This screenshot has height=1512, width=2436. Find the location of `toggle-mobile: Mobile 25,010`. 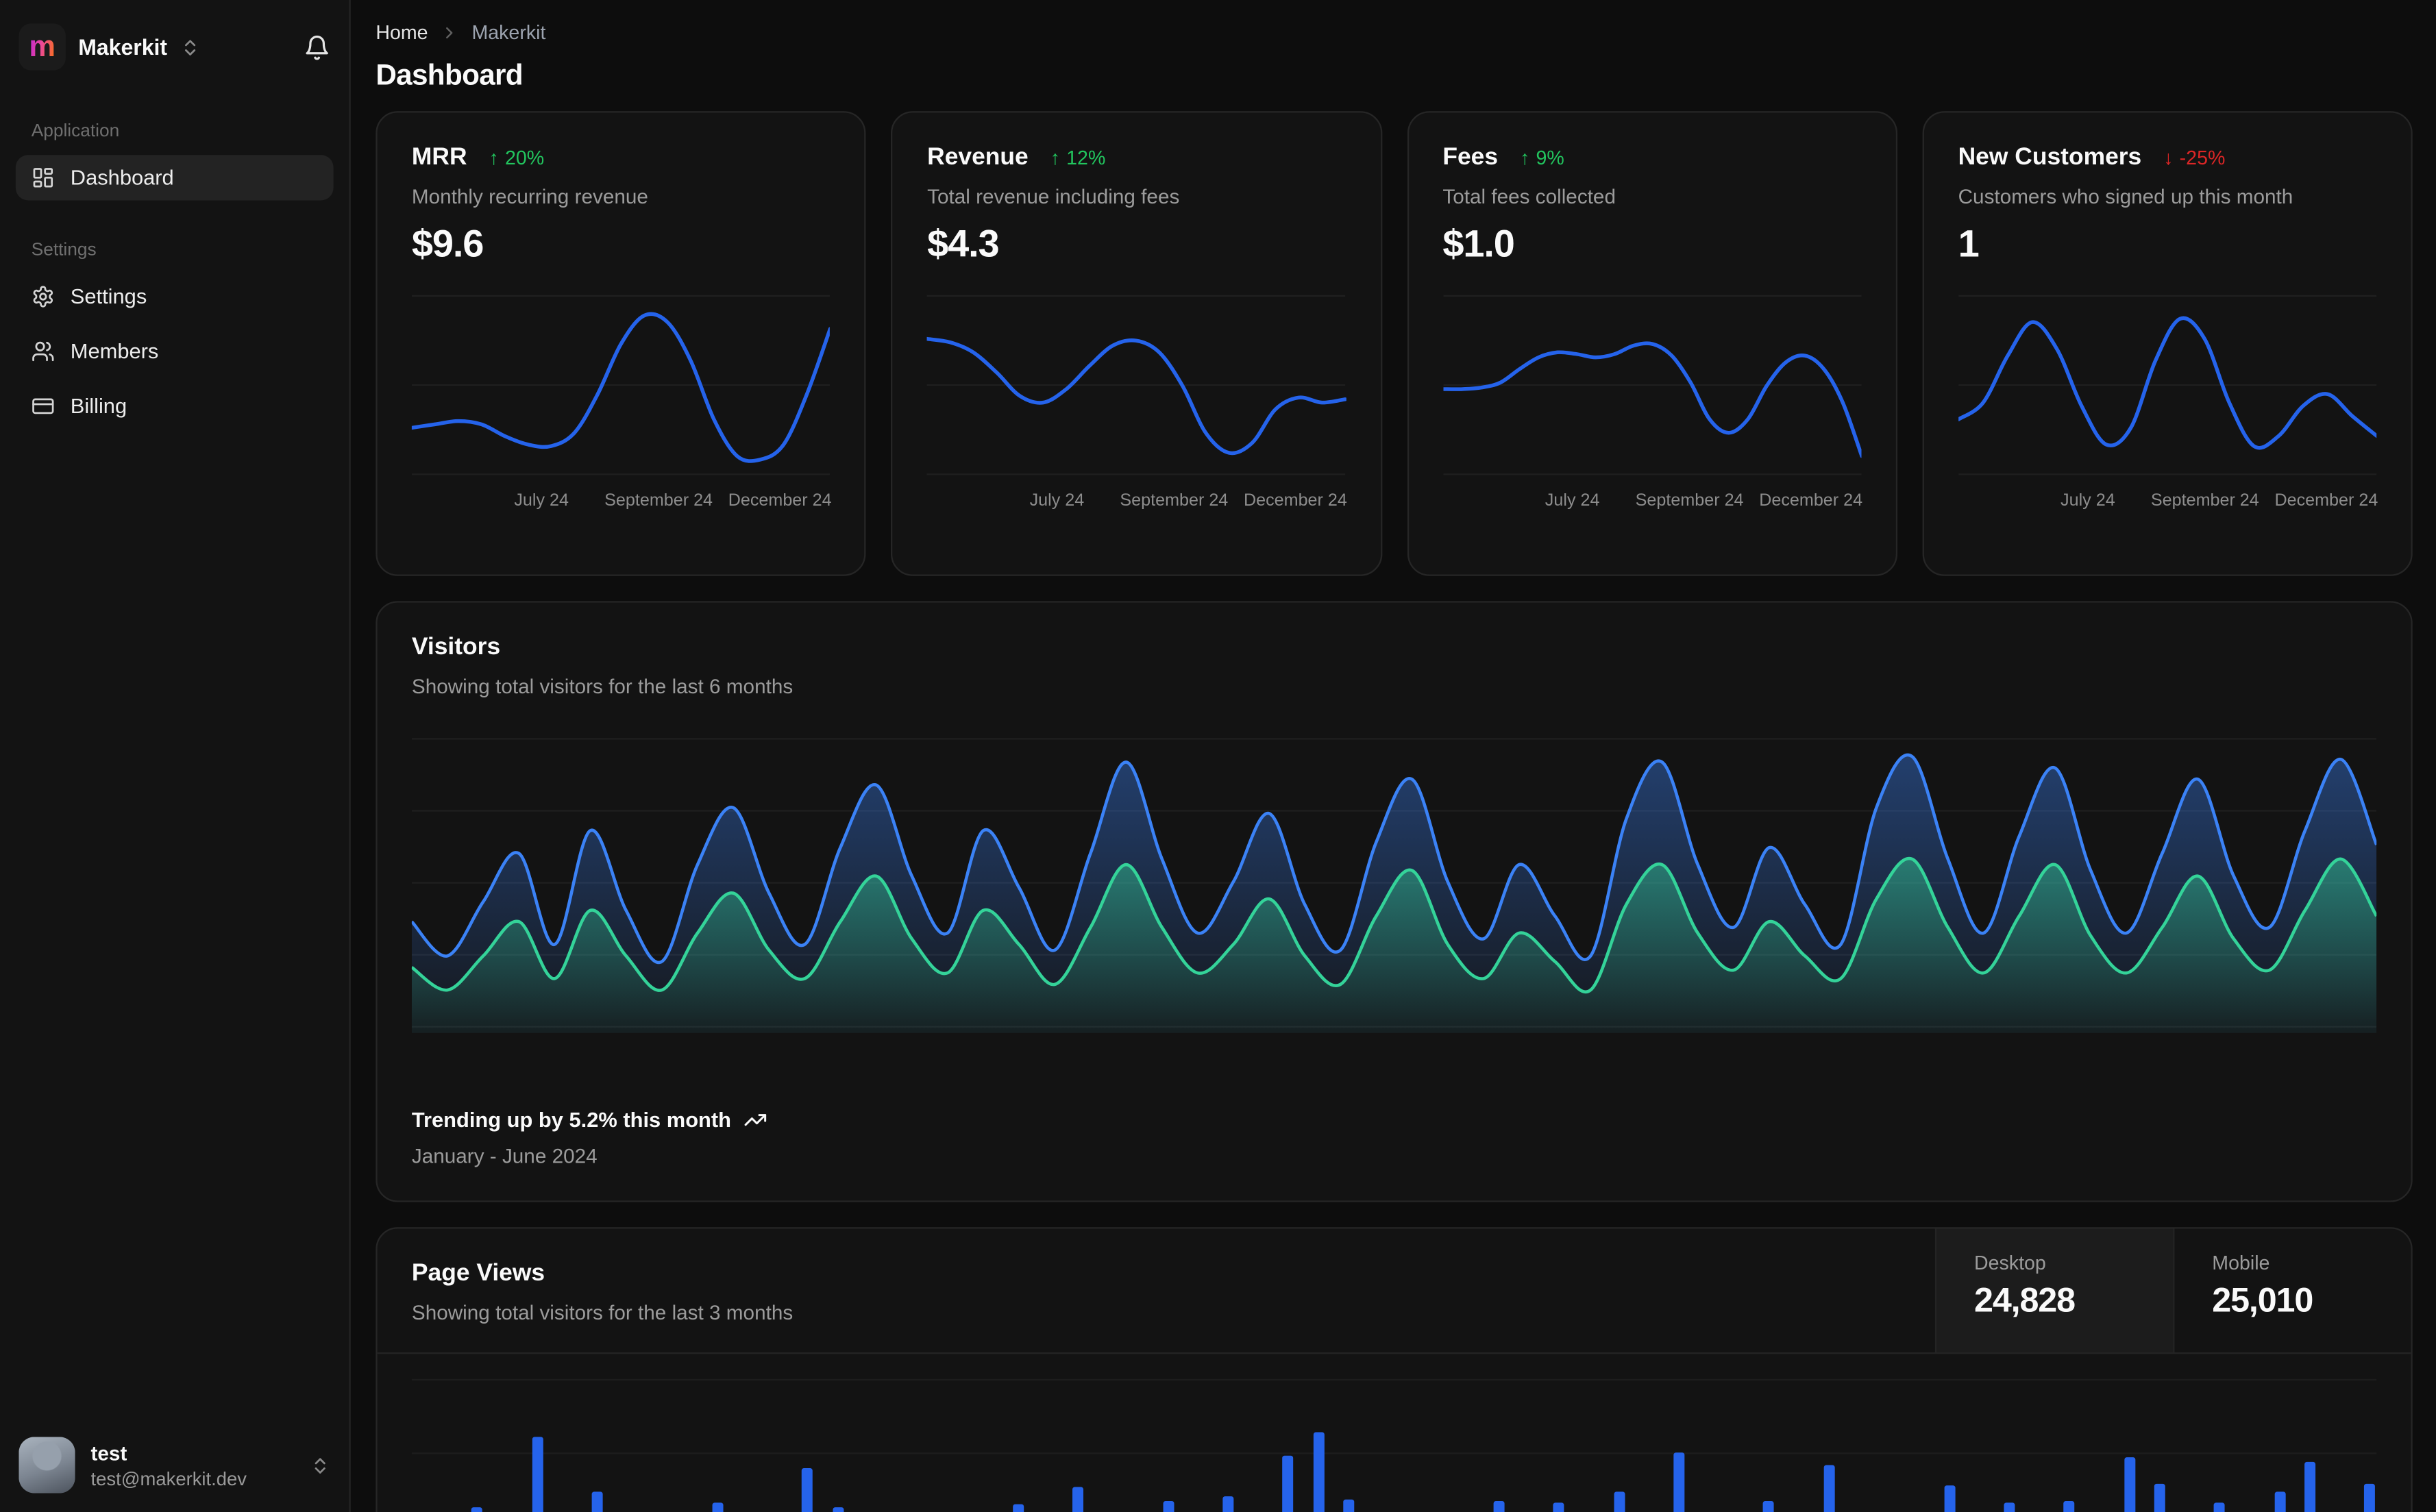

toggle-mobile: Mobile 25,010 is located at coordinates (2292, 1290).